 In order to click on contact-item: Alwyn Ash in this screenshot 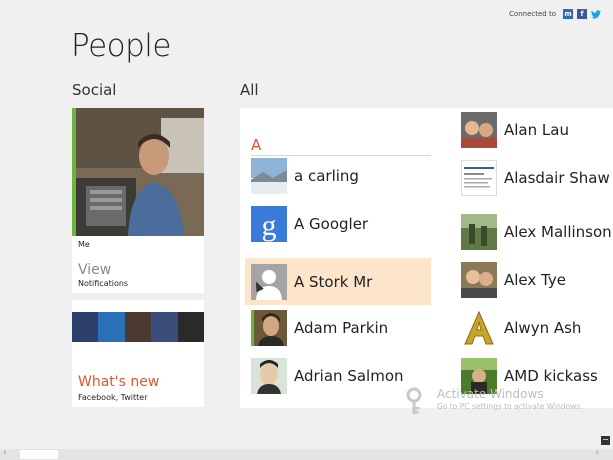, I will do `click(534, 328)`.